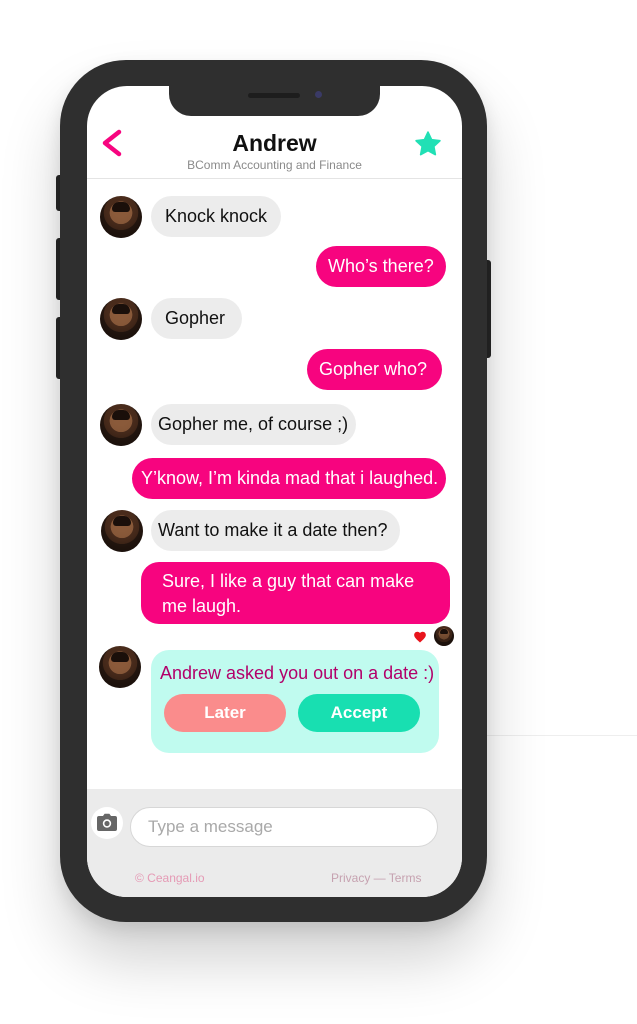 This screenshot has width=637, height=1024. I want to click on contact-name: Andrew, so click(274, 143).